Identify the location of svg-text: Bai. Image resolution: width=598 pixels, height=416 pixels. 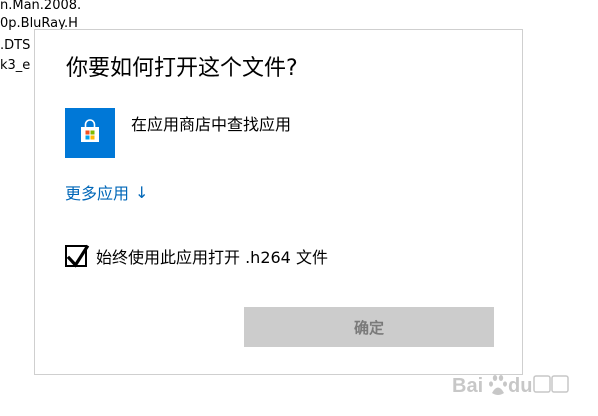
(467, 386).